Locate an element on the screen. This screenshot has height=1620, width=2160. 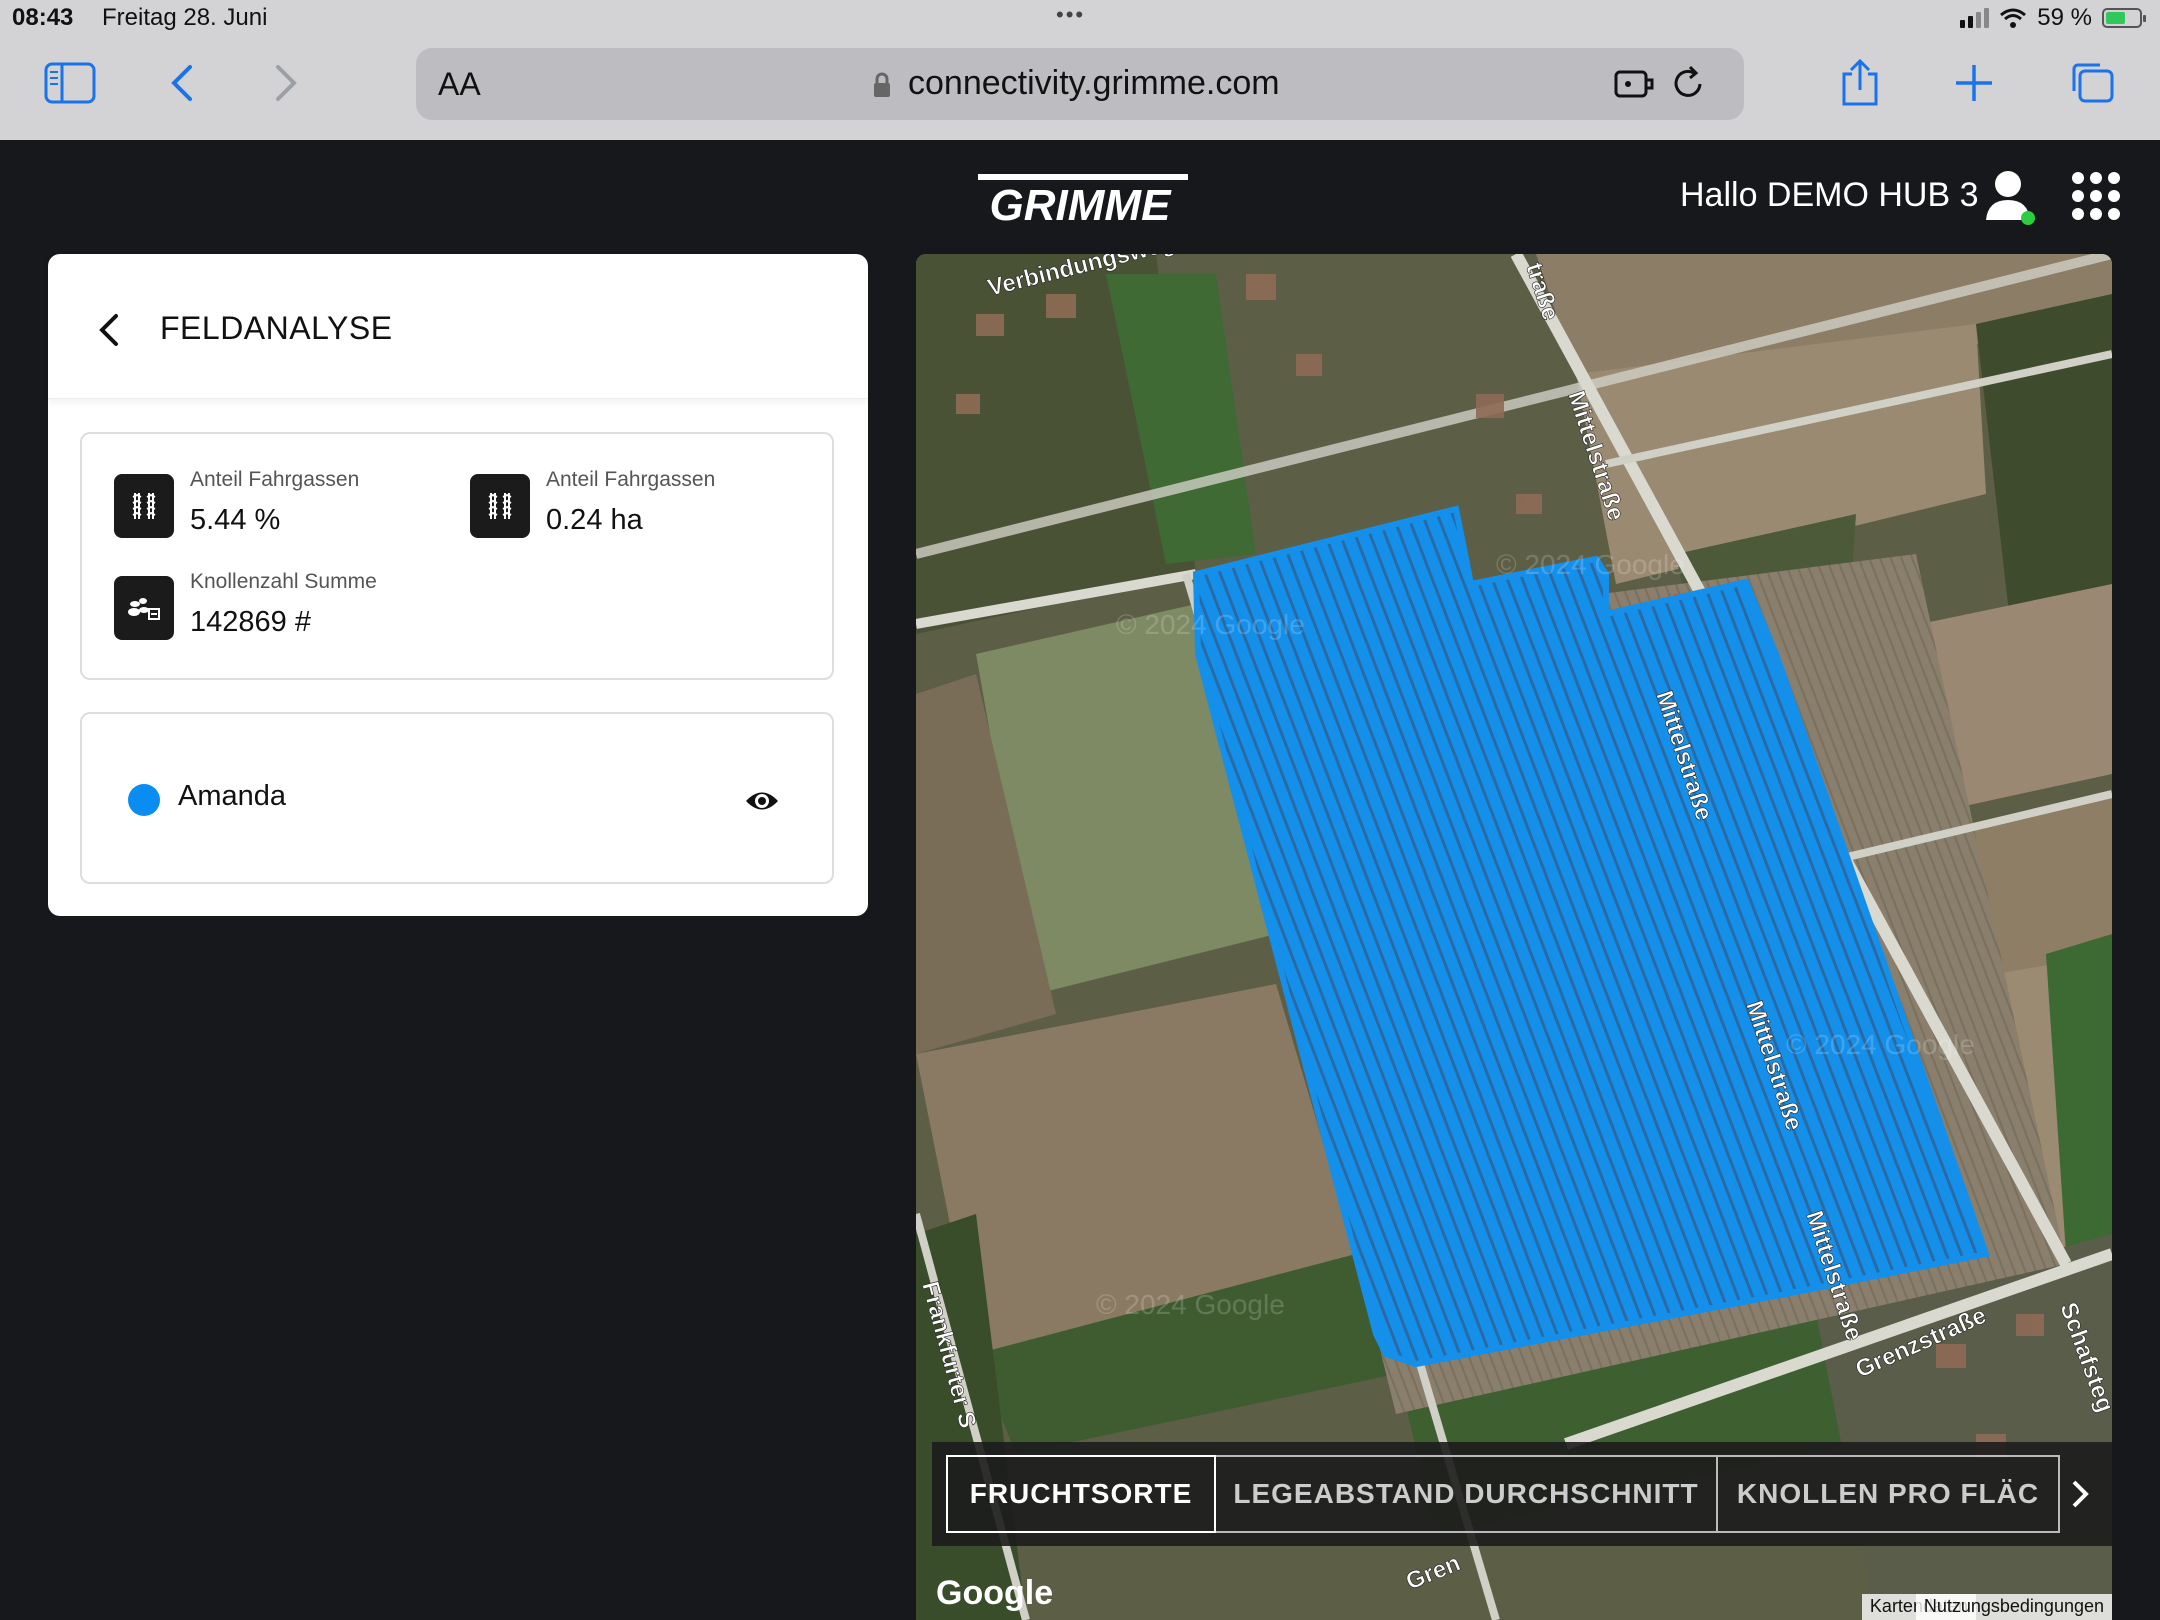
metric-label: Knollenzahl Summe is located at coordinates (283, 581).